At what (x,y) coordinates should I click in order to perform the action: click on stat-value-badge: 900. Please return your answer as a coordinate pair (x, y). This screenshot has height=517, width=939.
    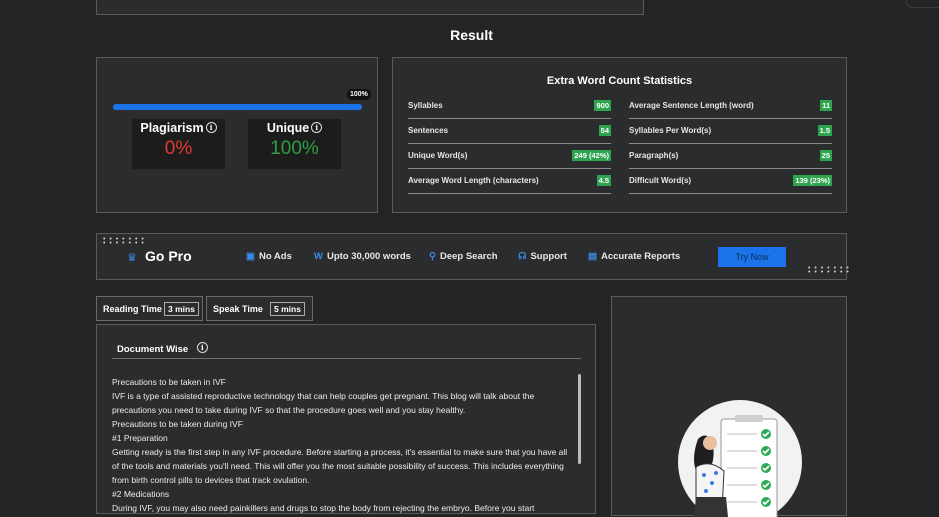
    Looking at the image, I should click on (602, 105).